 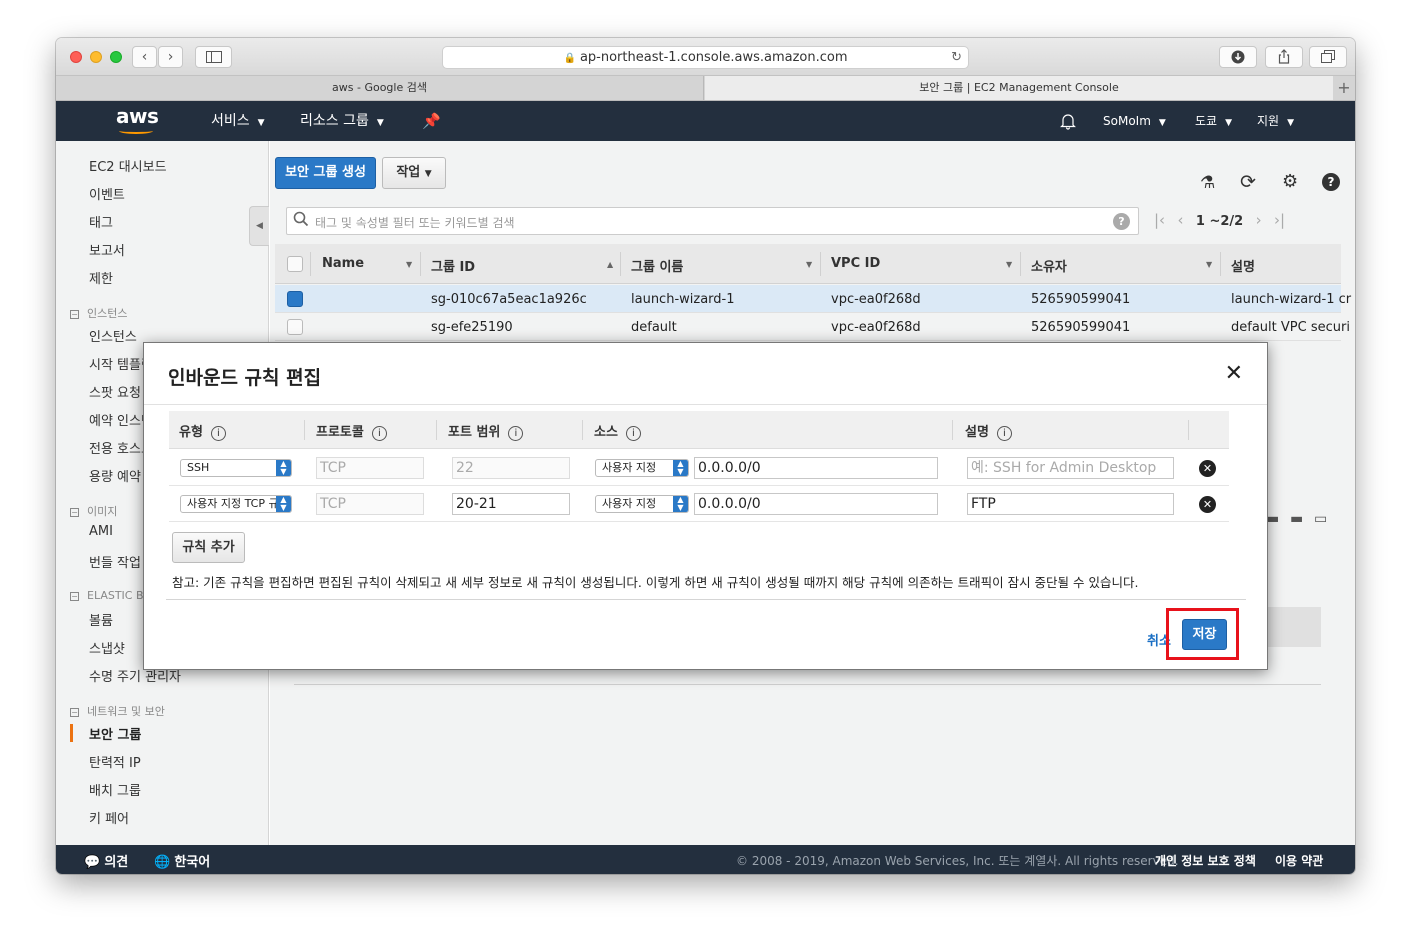 I want to click on col-name: Name ▼, so click(x=367, y=263).